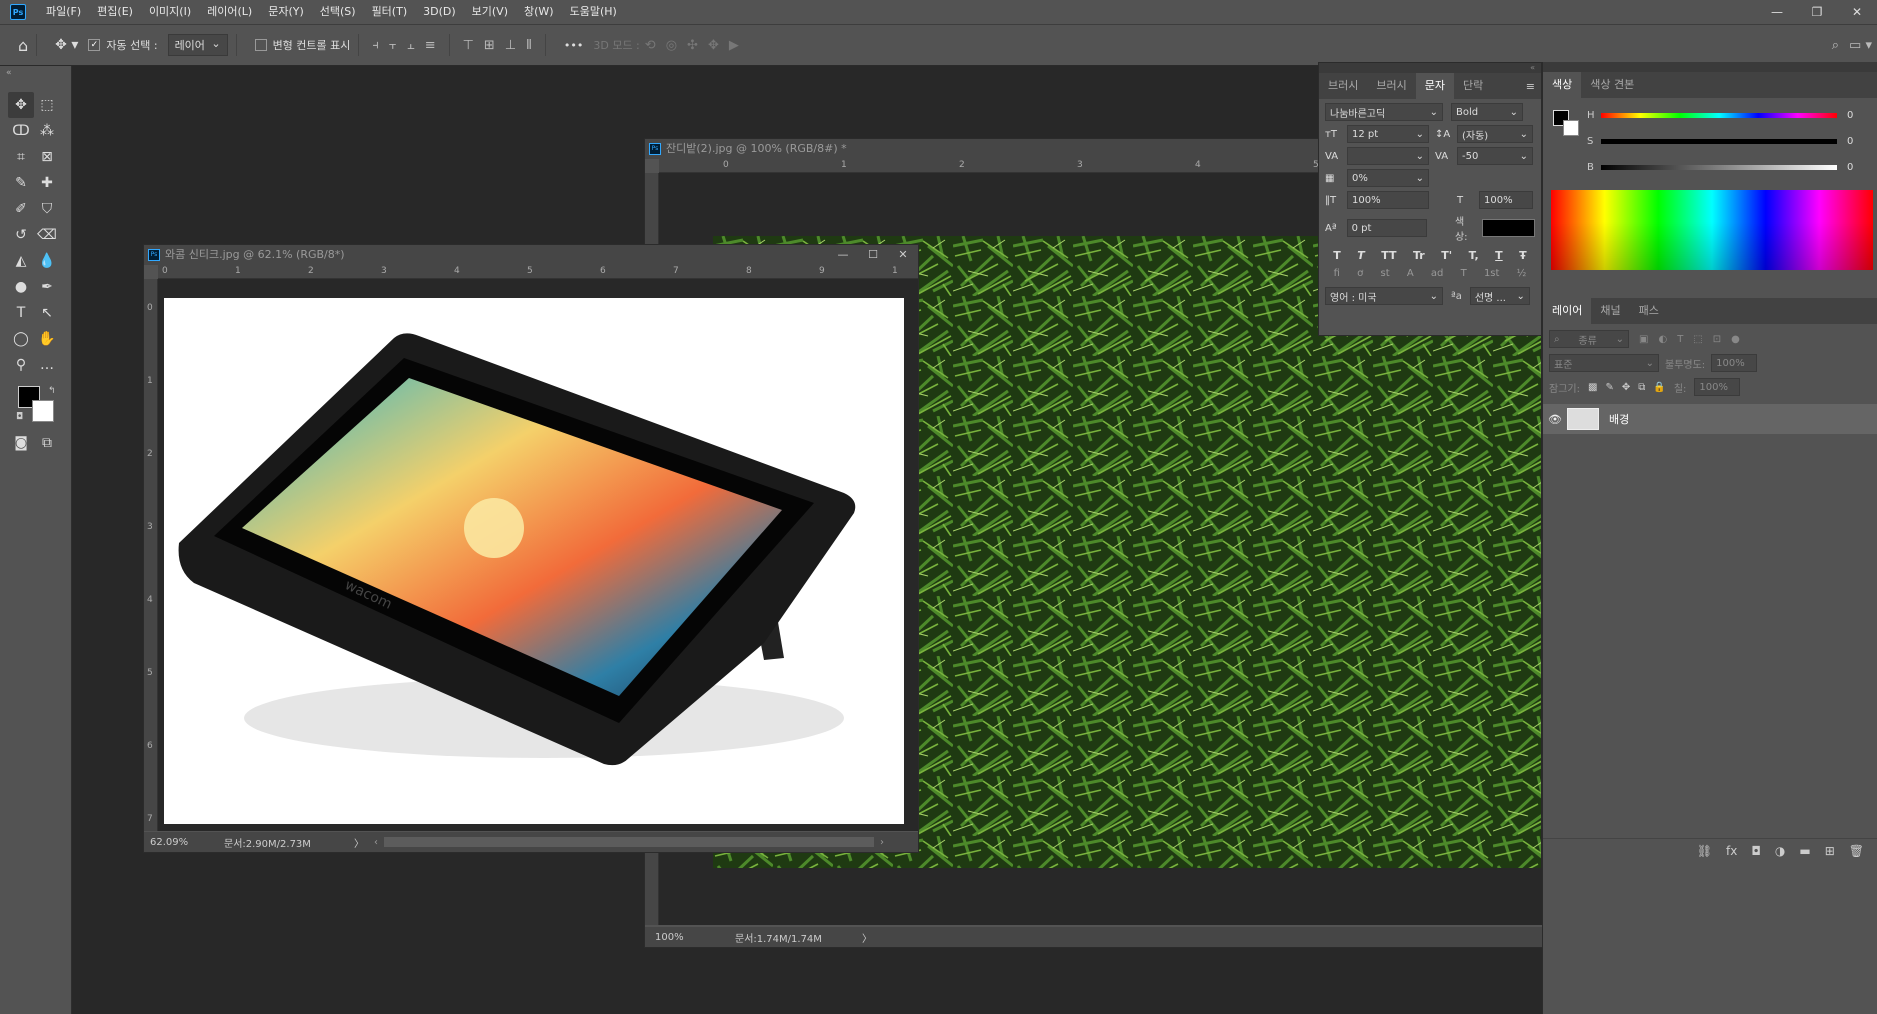  Describe the element at coordinates (21, 313) in the screenshot. I see `type-tool-icon: T` at that location.